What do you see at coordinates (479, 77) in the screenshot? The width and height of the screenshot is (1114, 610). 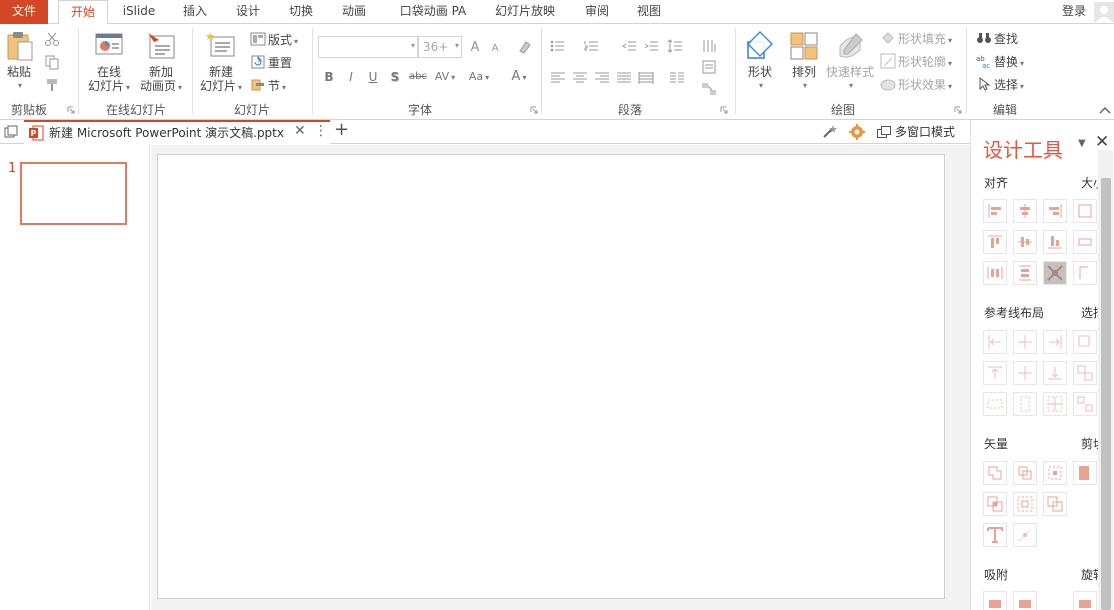 I see `change-case-icon: Aa ▾` at bounding box center [479, 77].